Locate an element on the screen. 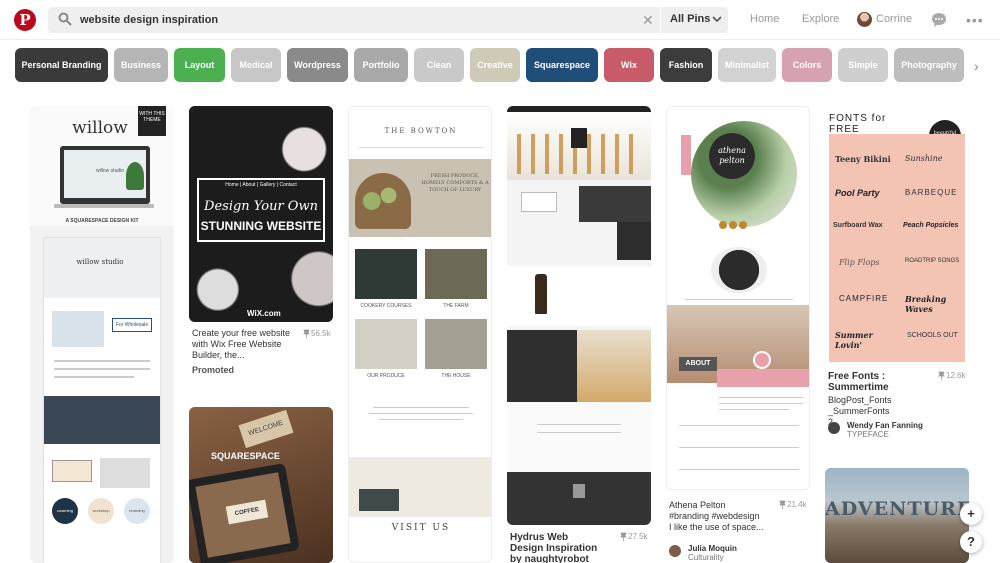  guide-chip: Medical is located at coordinates (256, 65).